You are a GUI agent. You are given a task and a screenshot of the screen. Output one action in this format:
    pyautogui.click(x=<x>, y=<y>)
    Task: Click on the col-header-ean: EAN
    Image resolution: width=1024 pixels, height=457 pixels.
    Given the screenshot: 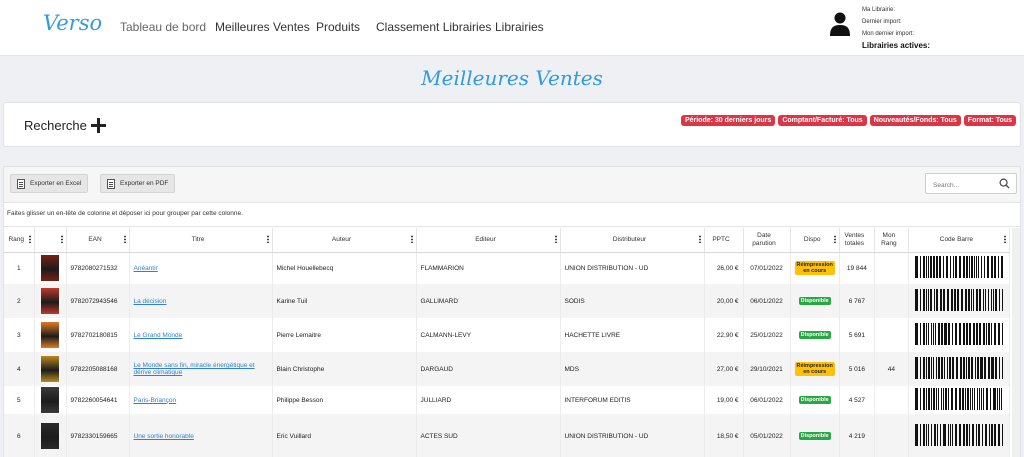 What is the action you would take?
    pyautogui.click(x=98, y=240)
    